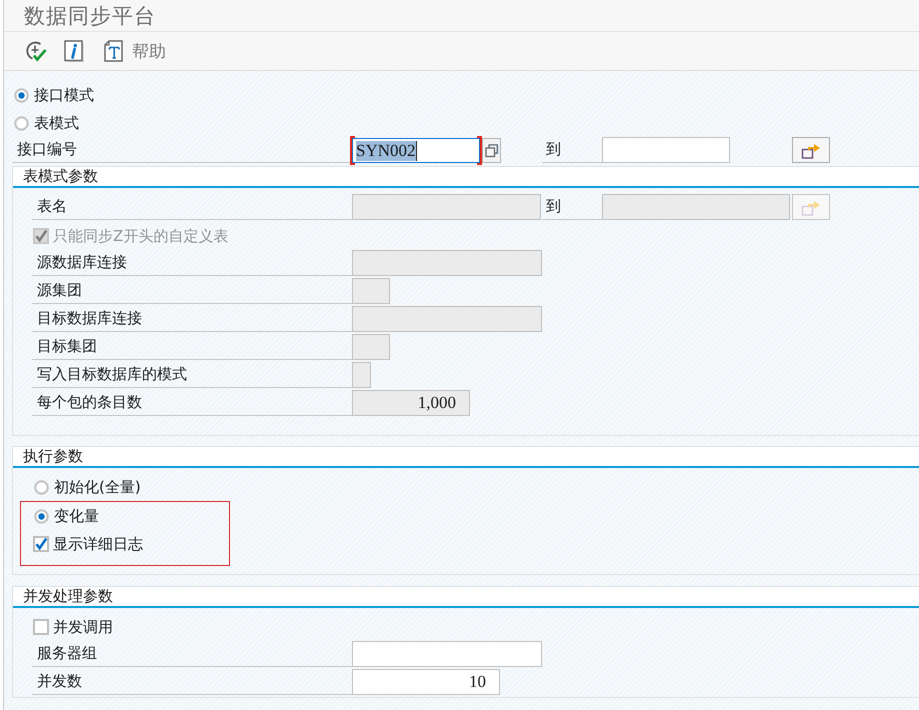 This screenshot has height=710, width=919. Describe the element at coordinates (83, 627) in the screenshot. I see `checkbox-label: 并发调用` at that location.